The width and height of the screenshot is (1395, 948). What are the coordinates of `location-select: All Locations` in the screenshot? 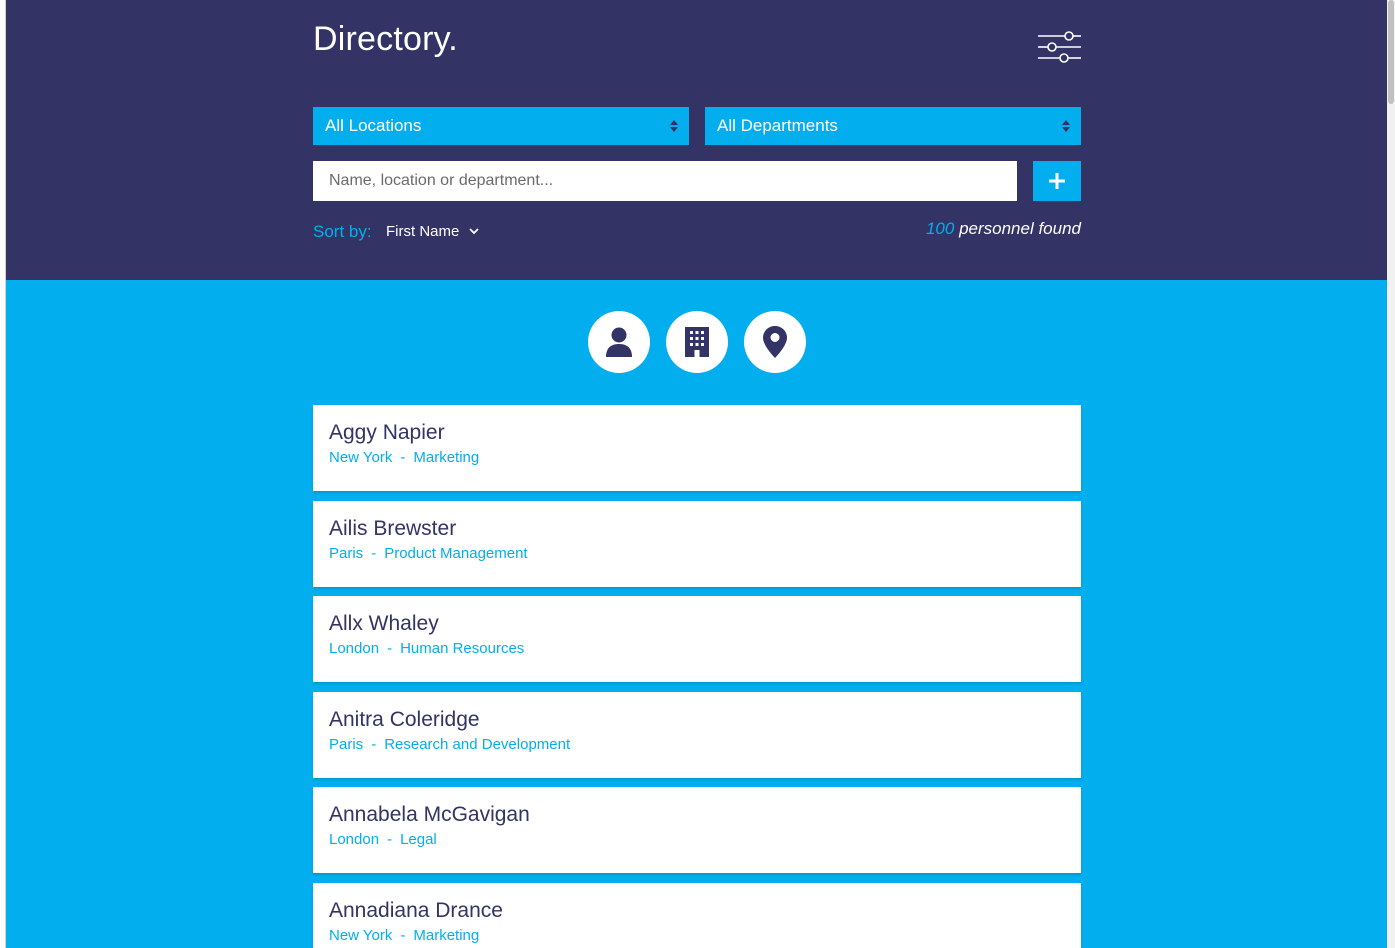 It's located at (501, 126).